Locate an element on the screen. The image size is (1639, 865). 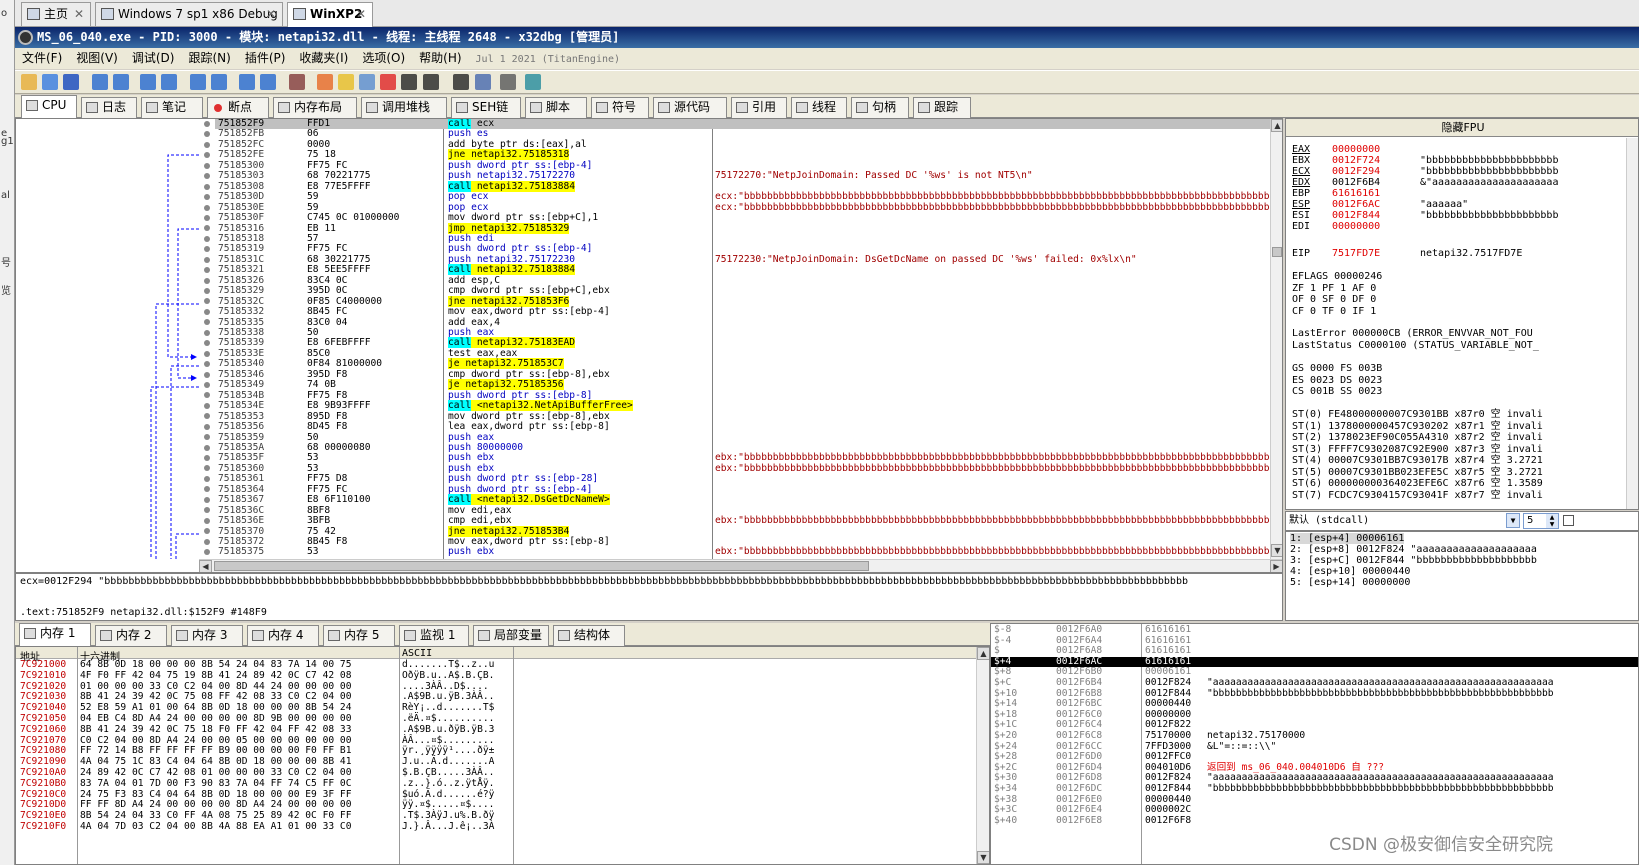
tab-内存-2: 内存 2 is located at coordinates (131, 635).